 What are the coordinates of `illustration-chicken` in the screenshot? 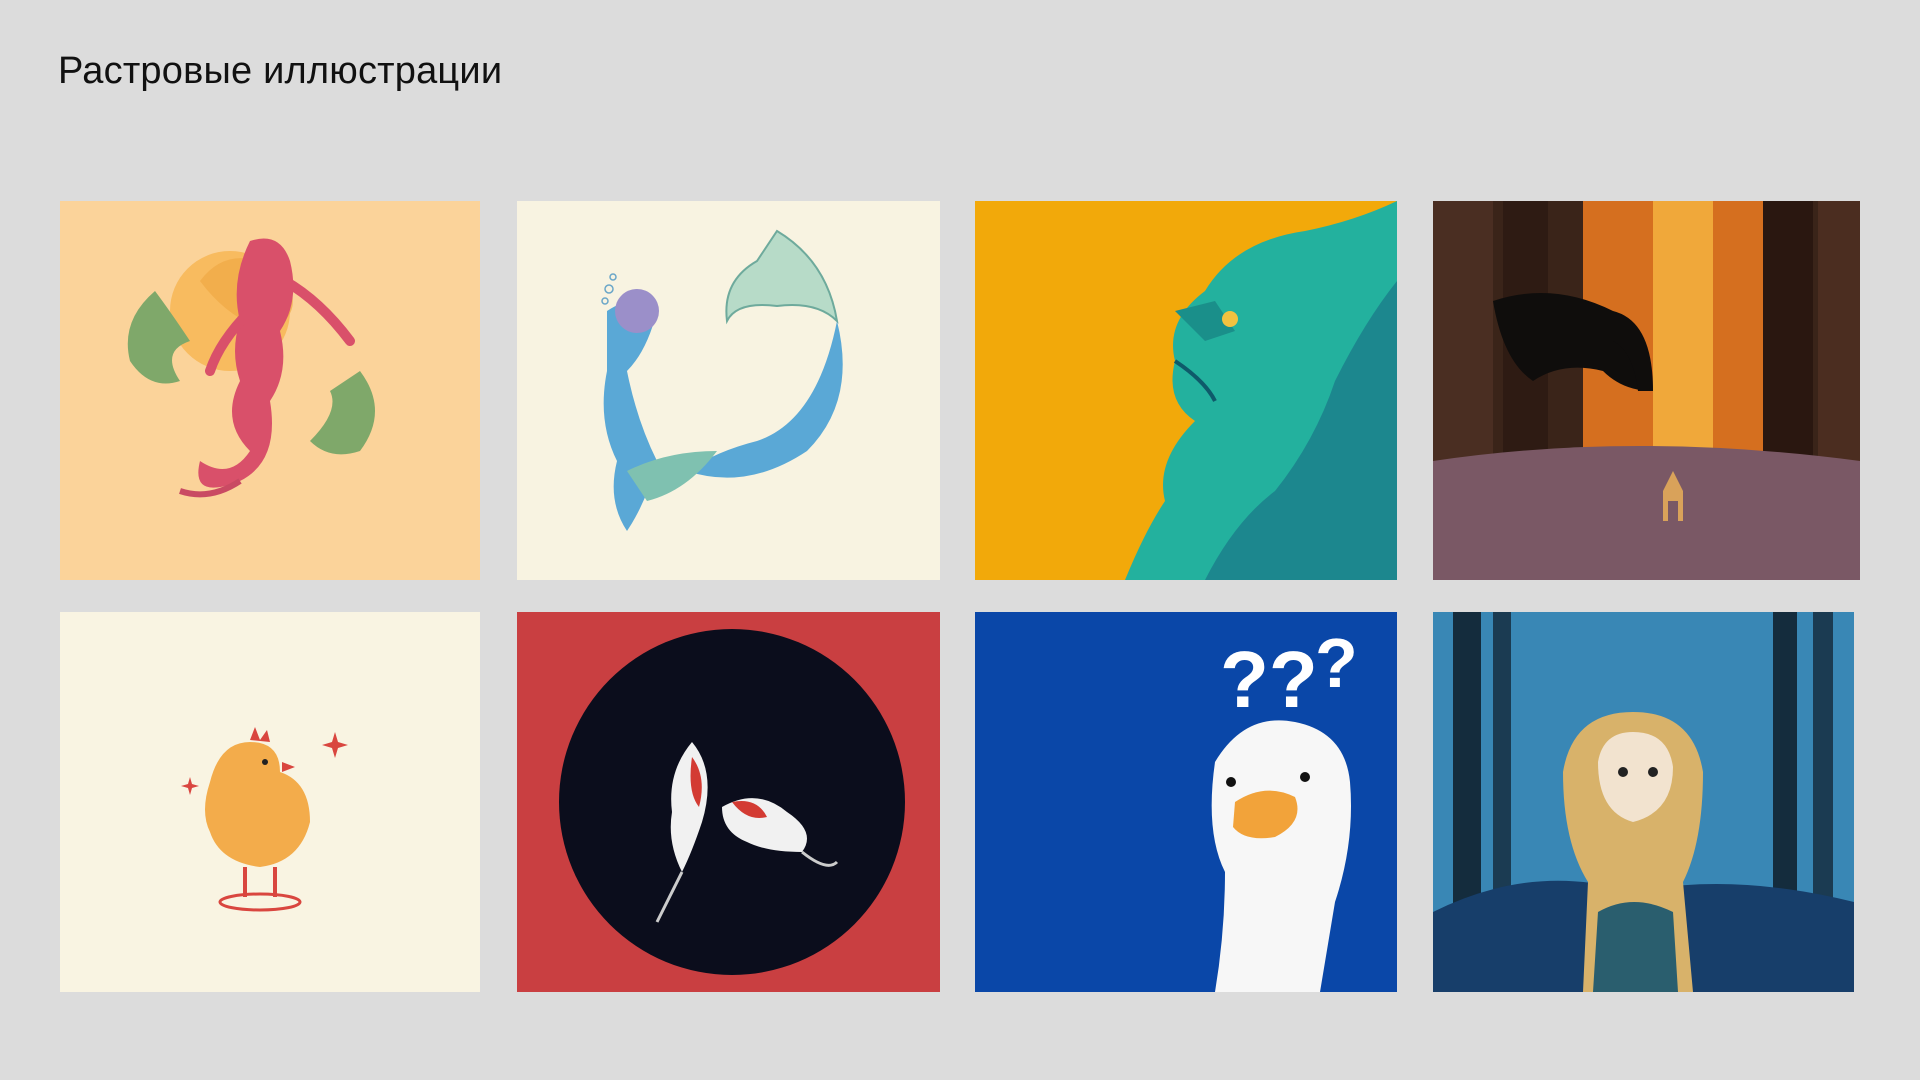 It's located at (270, 802).